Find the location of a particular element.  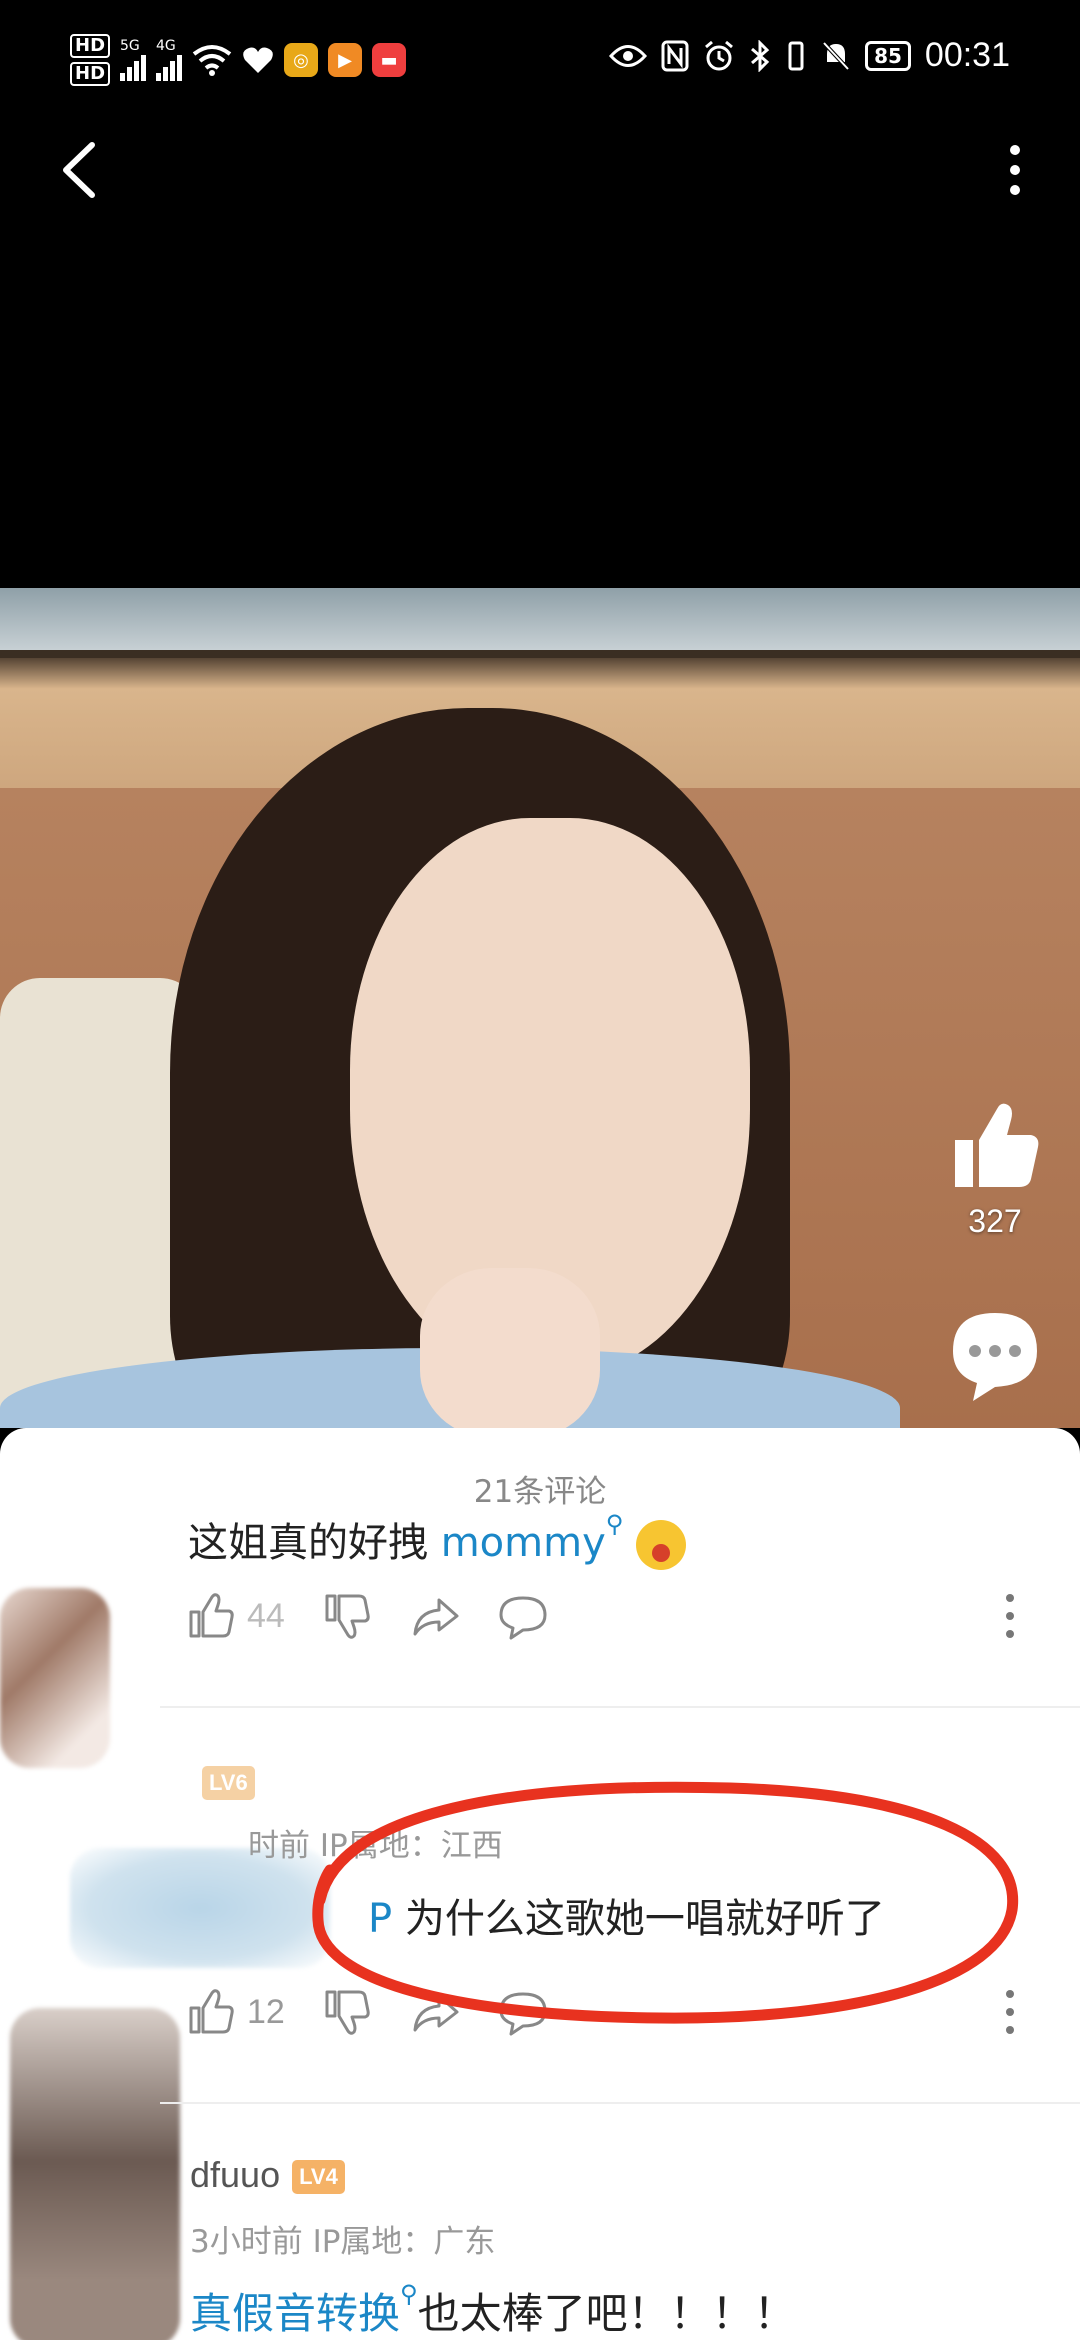

video-like-button: 327 is located at coordinates (995, 1175).